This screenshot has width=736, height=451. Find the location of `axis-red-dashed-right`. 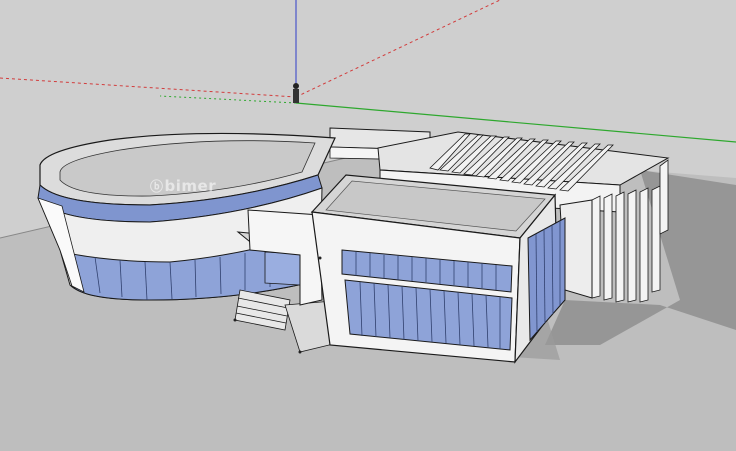

axis-red-dashed-right is located at coordinates (398, 49).